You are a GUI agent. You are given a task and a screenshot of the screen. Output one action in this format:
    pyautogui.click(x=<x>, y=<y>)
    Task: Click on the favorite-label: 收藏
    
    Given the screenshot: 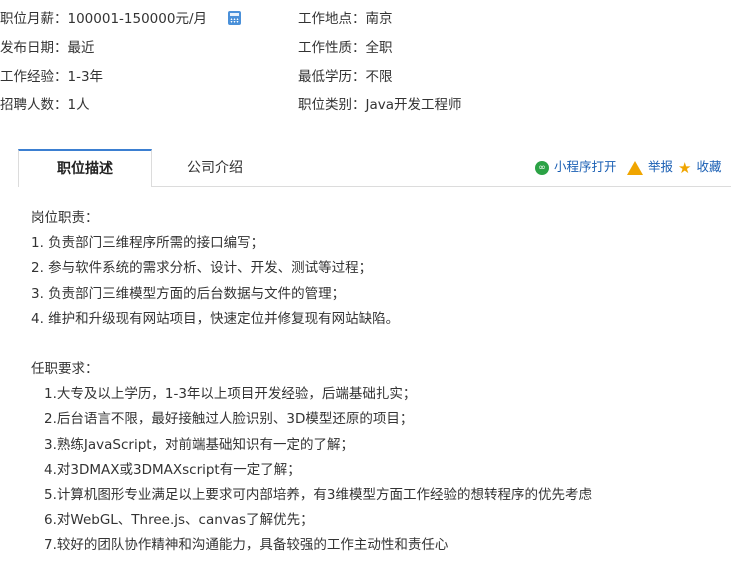 What is the action you would take?
    pyautogui.click(x=709, y=166)
    